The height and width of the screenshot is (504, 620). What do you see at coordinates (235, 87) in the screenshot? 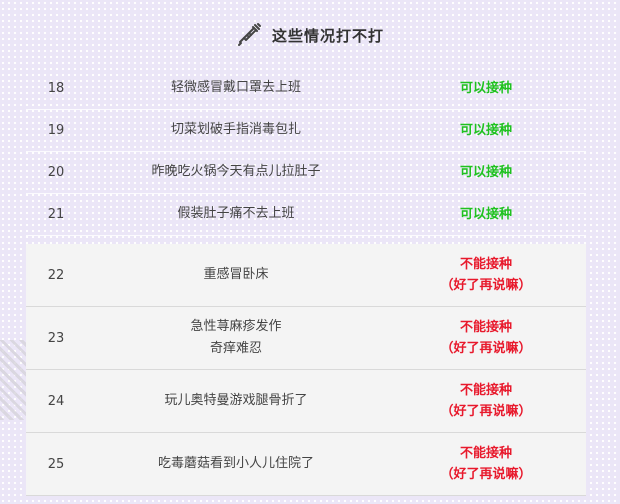
I see `row-description: 轻微感冒戴口罩去上班` at bounding box center [235, 87].